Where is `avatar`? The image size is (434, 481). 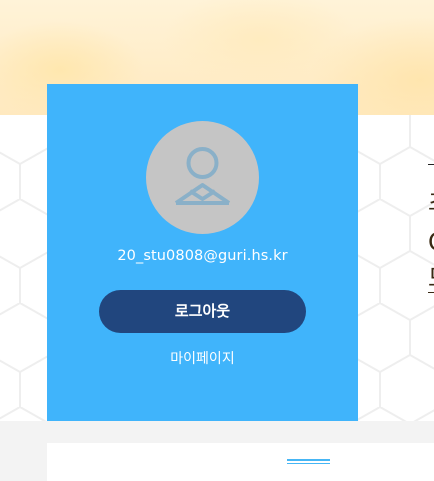 avatar is located at coordinates (202, 177).